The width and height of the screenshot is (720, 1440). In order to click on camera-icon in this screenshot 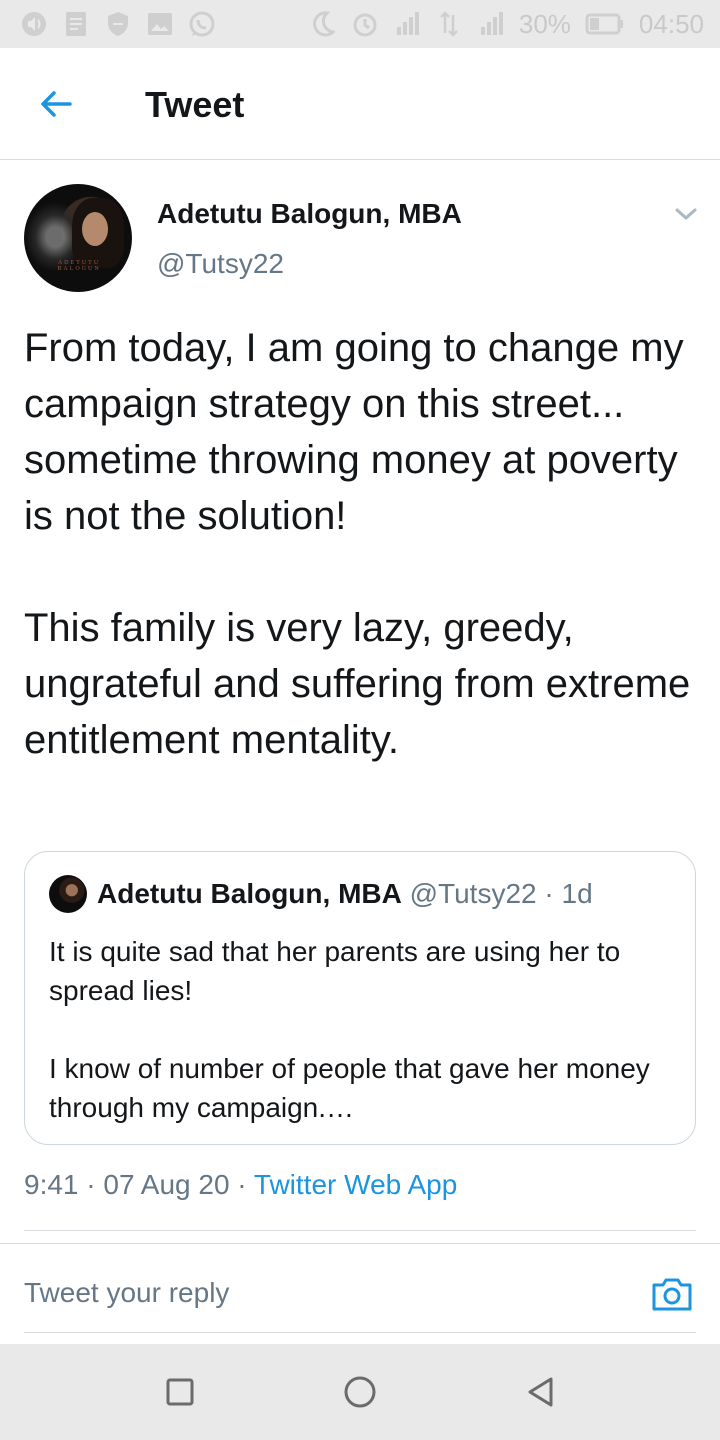, I will do `click(672, 1294)`.